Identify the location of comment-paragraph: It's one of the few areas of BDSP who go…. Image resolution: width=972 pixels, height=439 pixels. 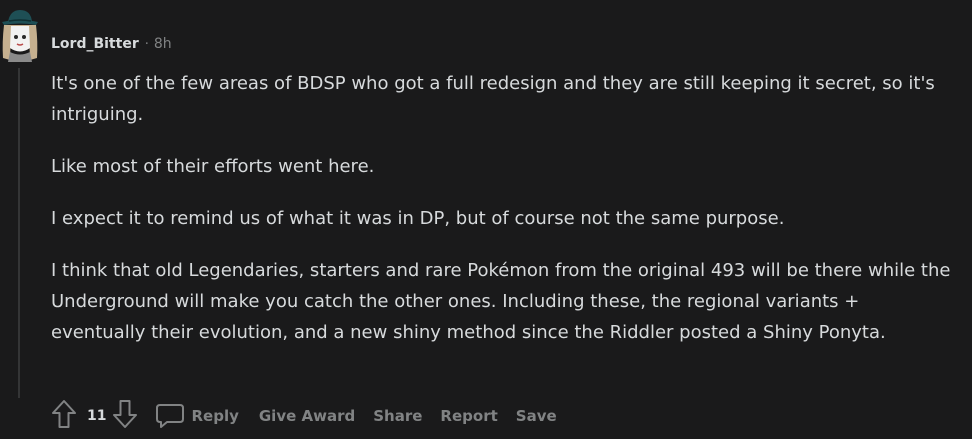
(493, 99).